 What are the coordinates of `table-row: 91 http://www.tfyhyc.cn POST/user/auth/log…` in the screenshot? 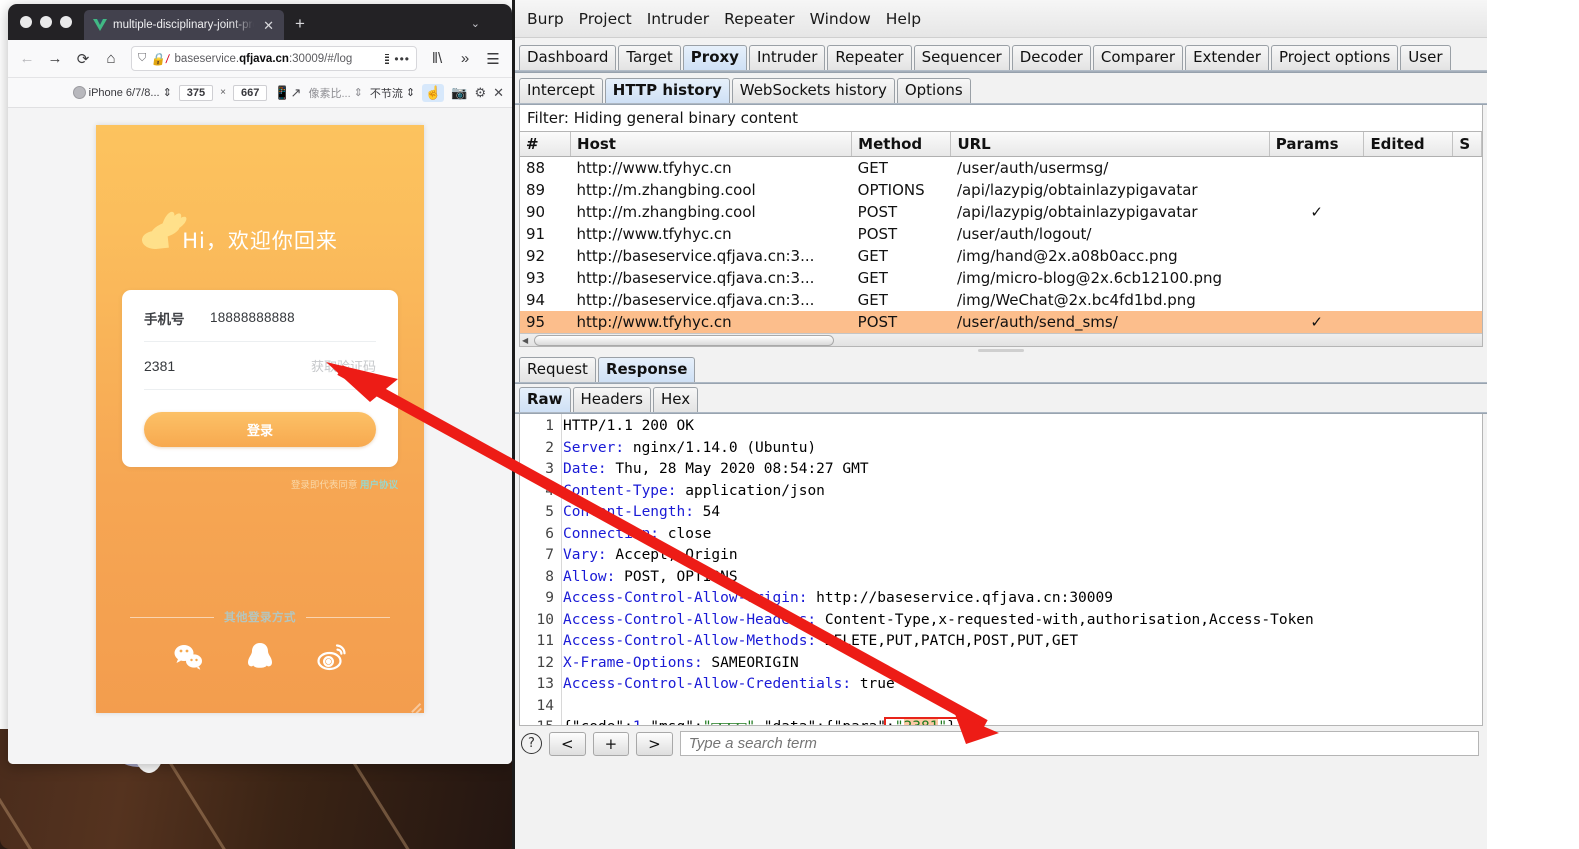 It's located at (1001, 234).